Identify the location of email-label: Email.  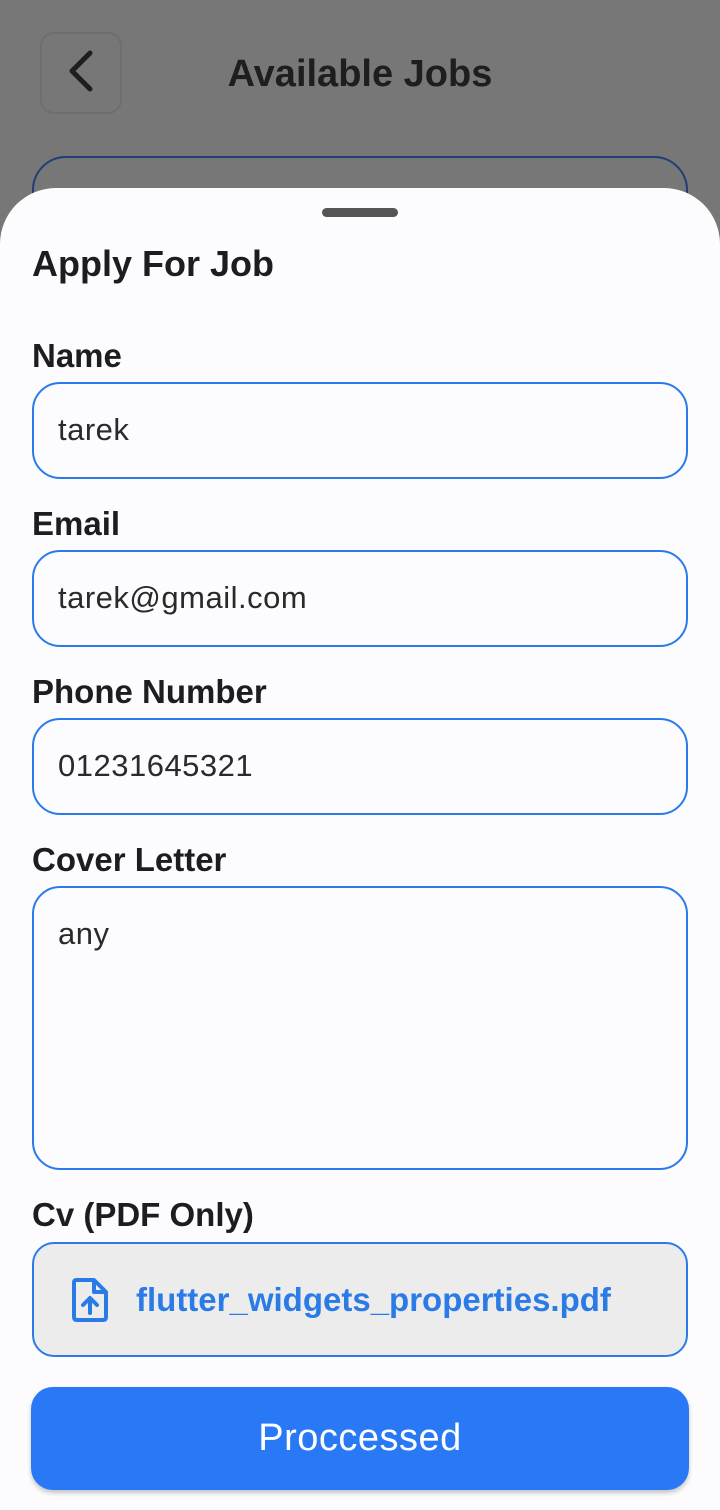
(76, 523).